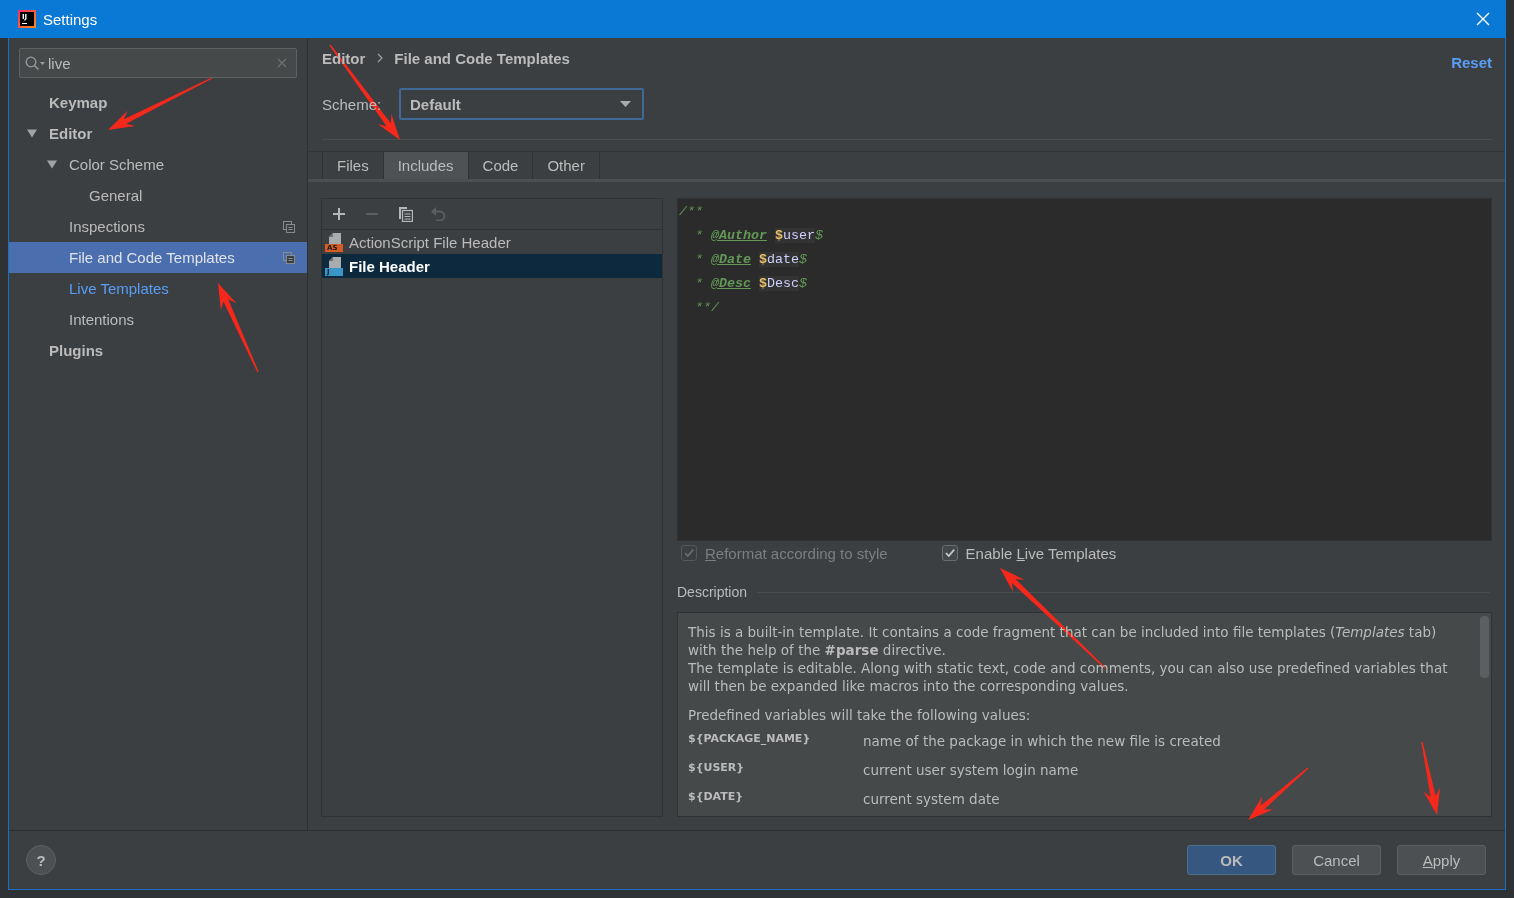 The image size is (1514, 898). Describe the element at coordinates (971, 769) in the screenshot. I see `variable-description: current user system login name` at that location.